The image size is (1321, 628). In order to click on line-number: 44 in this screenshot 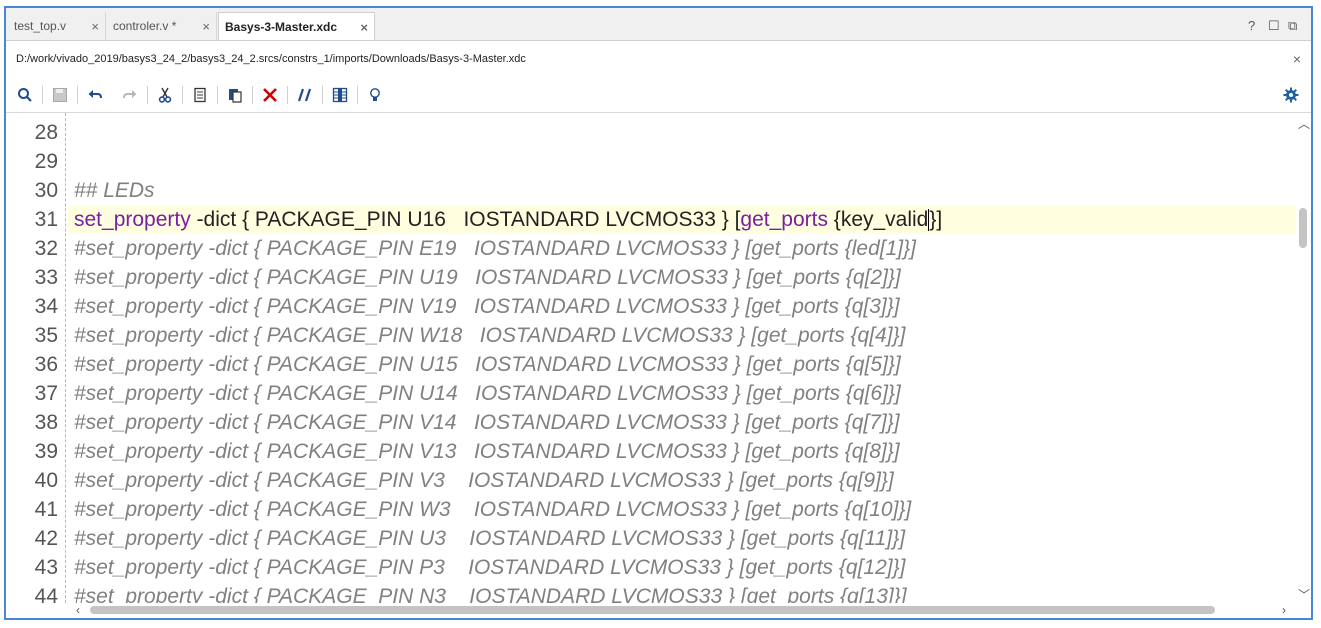, I will do `click(46, 594)`.